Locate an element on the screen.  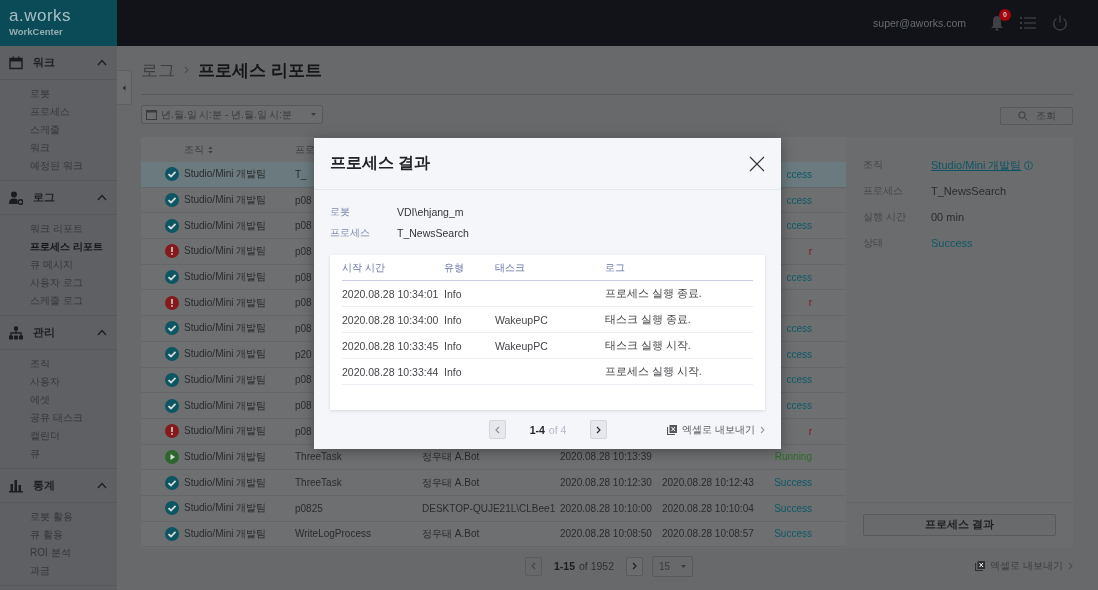
sidebar-item: 프로세스 리포트 is located at coordinates (66, 247).